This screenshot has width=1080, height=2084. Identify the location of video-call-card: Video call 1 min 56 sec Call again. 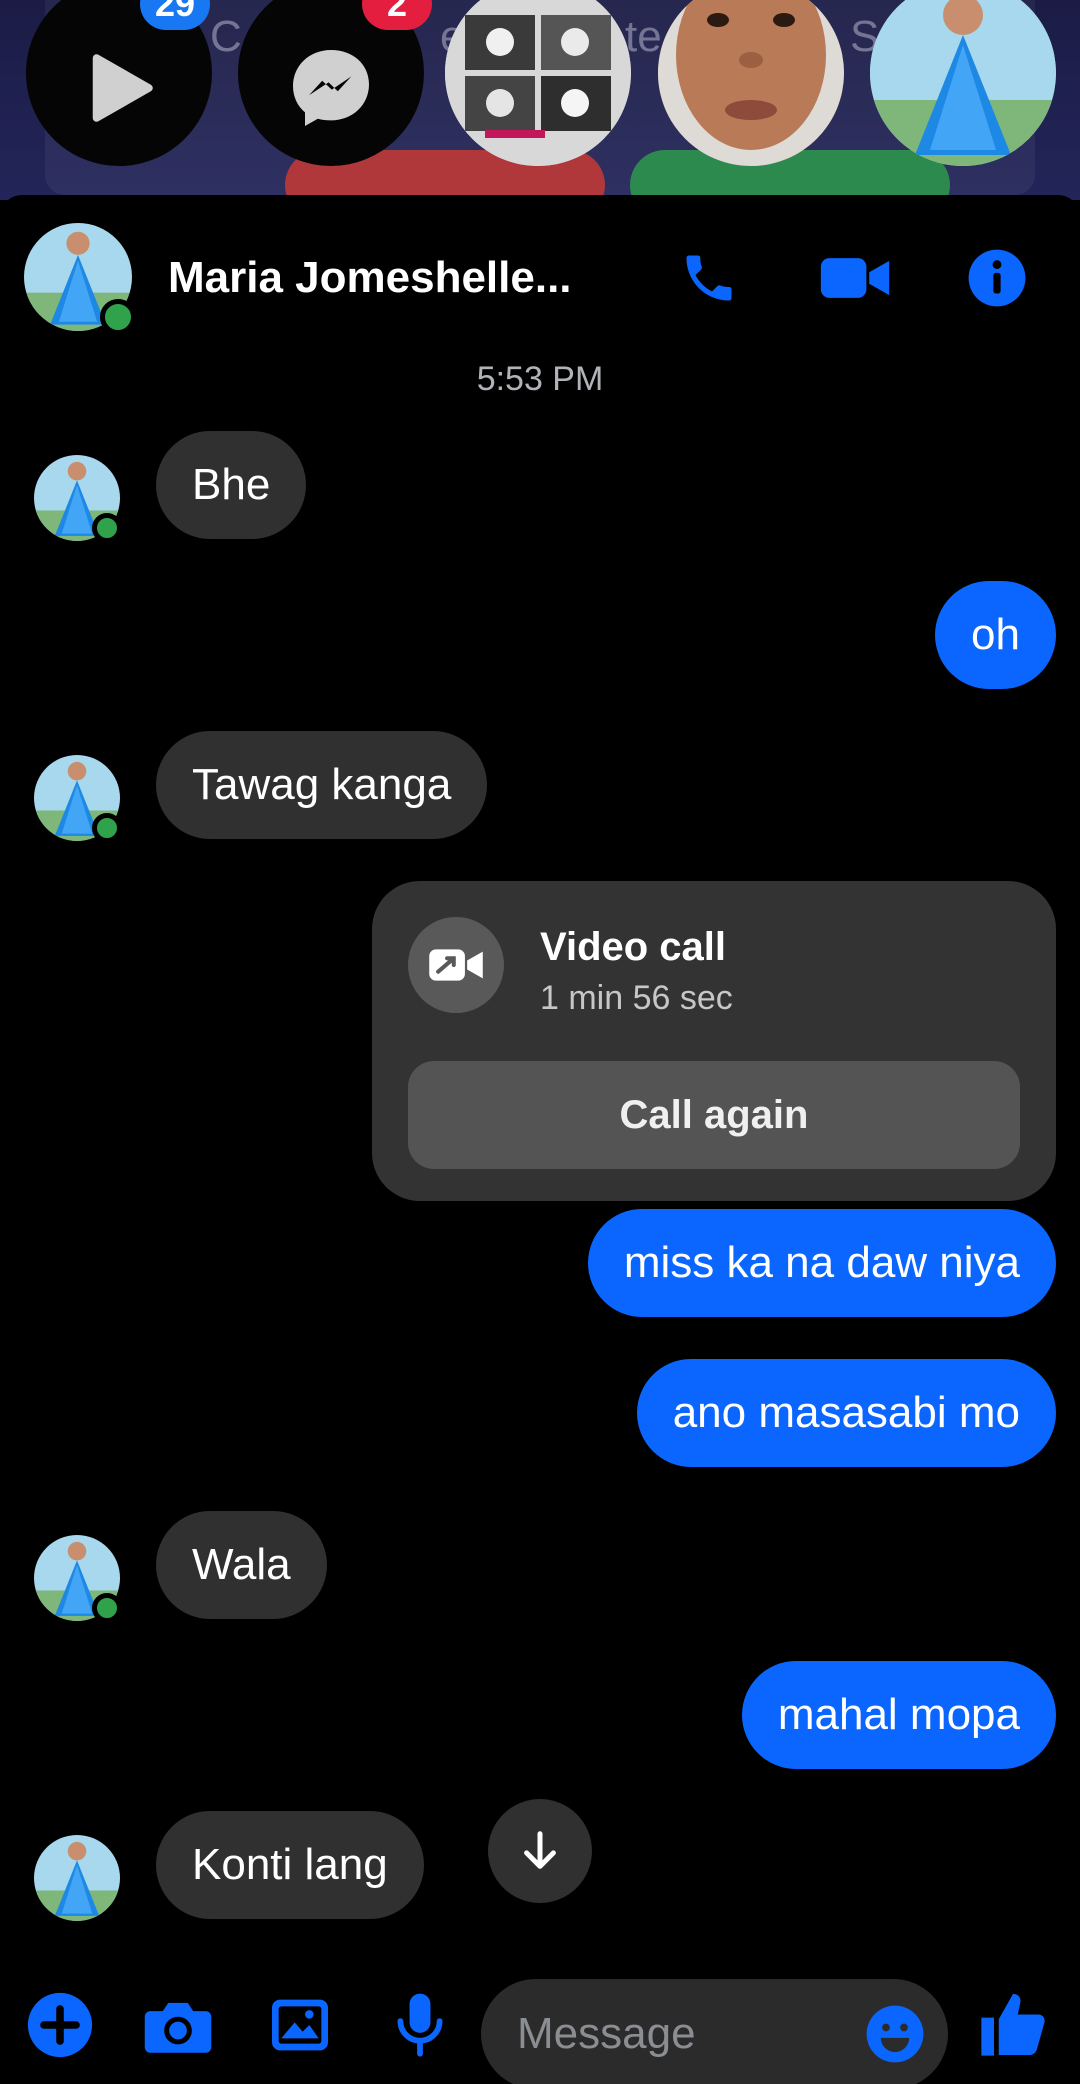
(714, 1041).